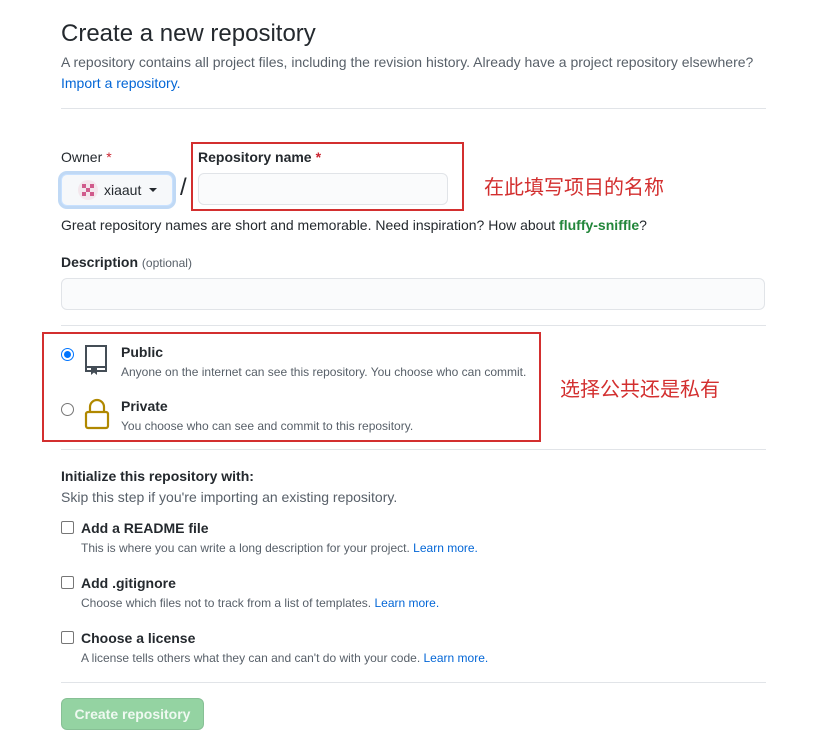 The image size is (831, 749). Describe the element at coordinates (126, 262) in the screenshot. I see `description-label: Description (optional)` at that location.